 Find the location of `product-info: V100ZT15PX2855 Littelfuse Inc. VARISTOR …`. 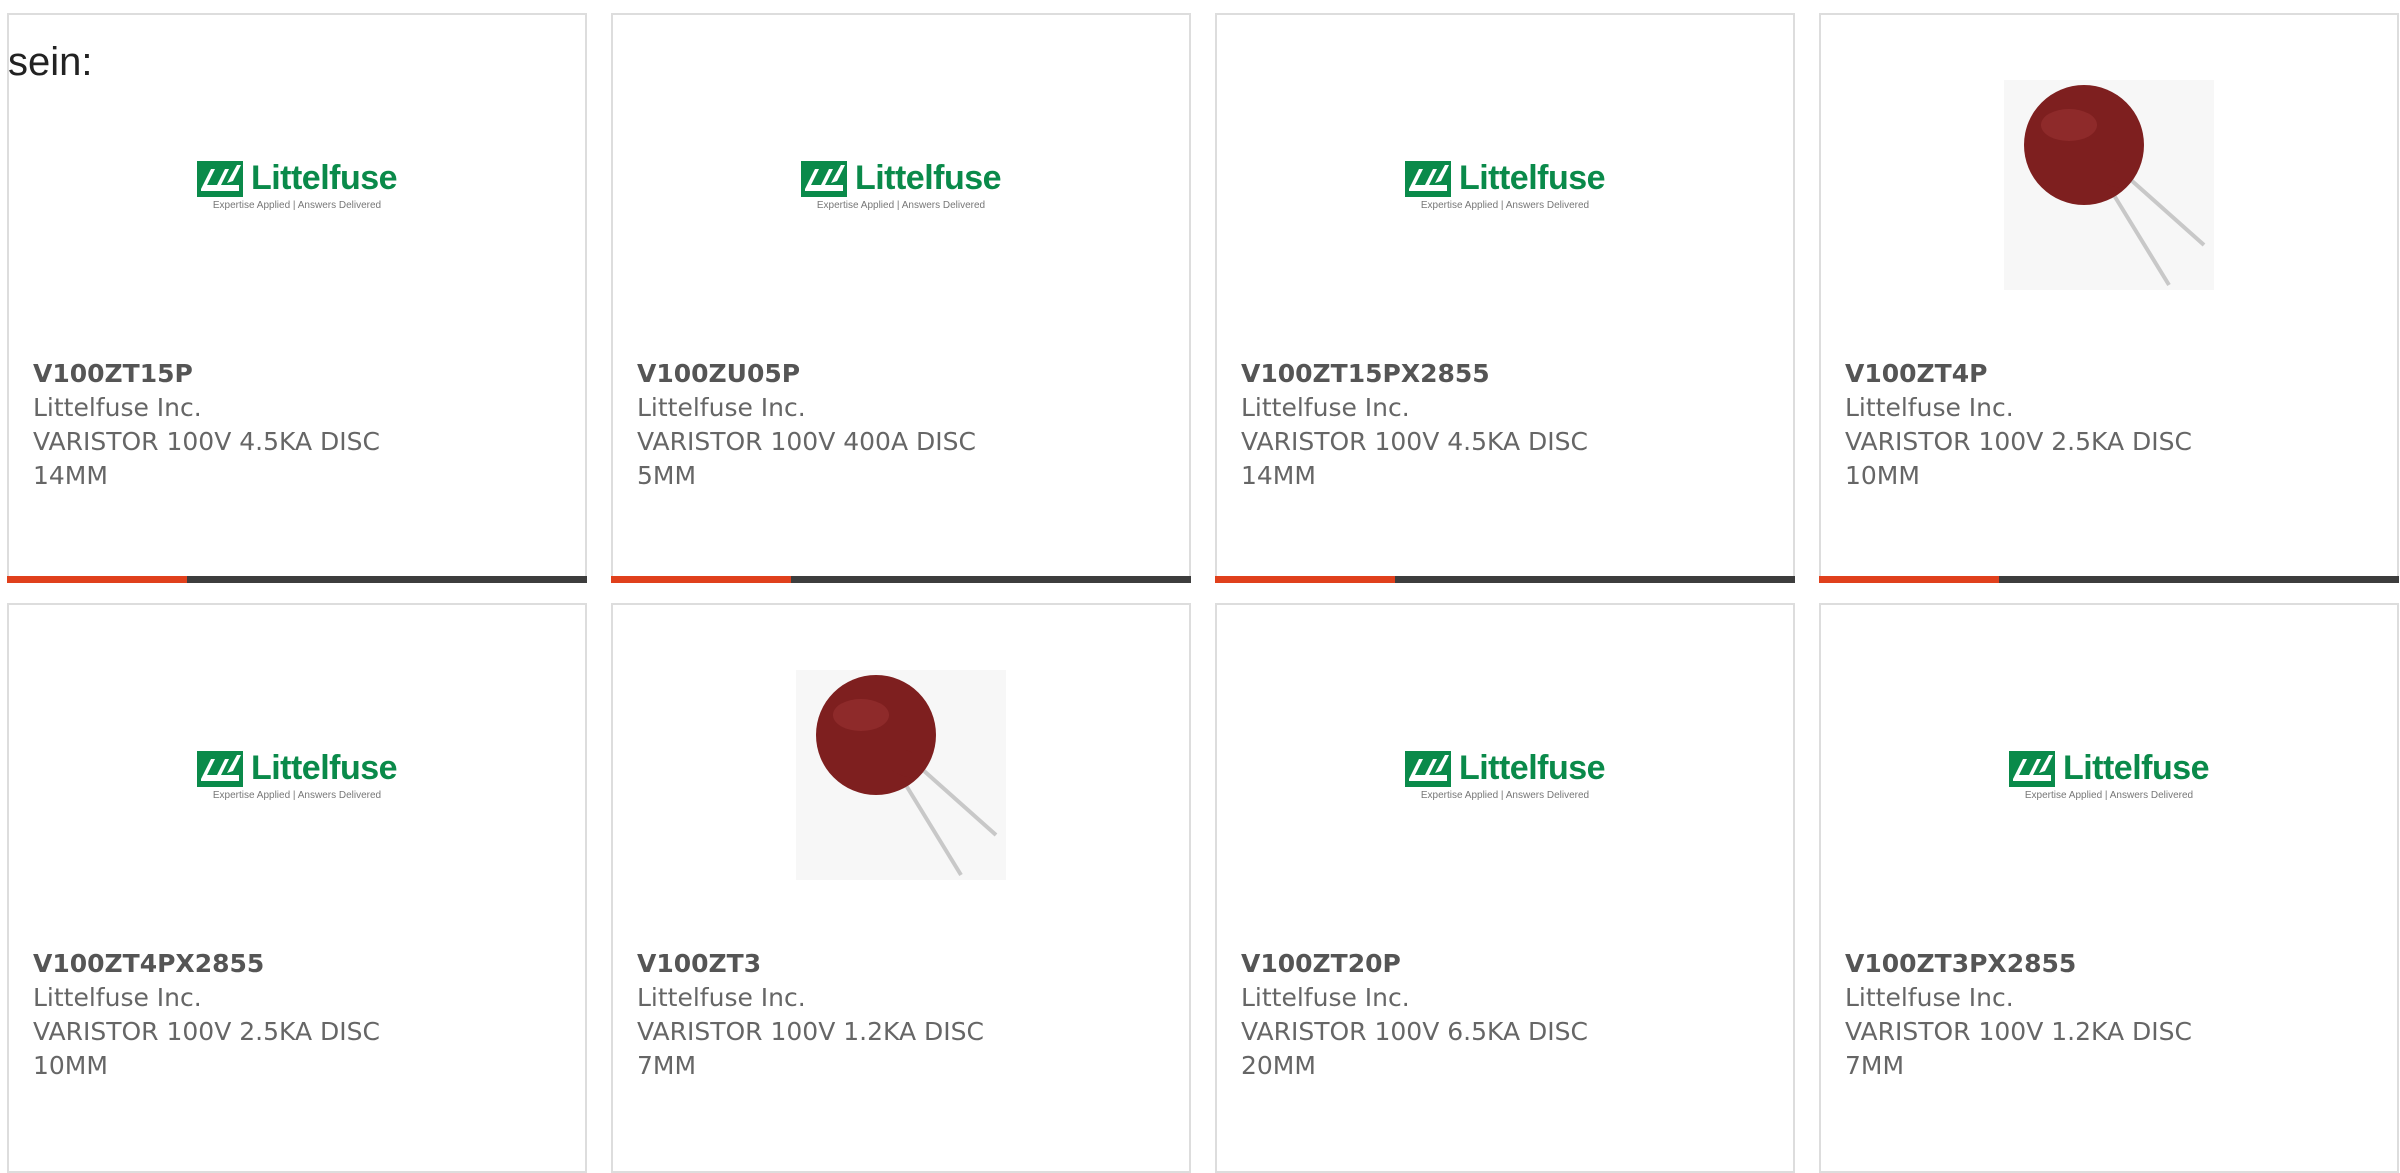

product-info: V100ZT15PX2855 Littelfuse Inc. VARISTOR … is located at coordinates (1422, 425).